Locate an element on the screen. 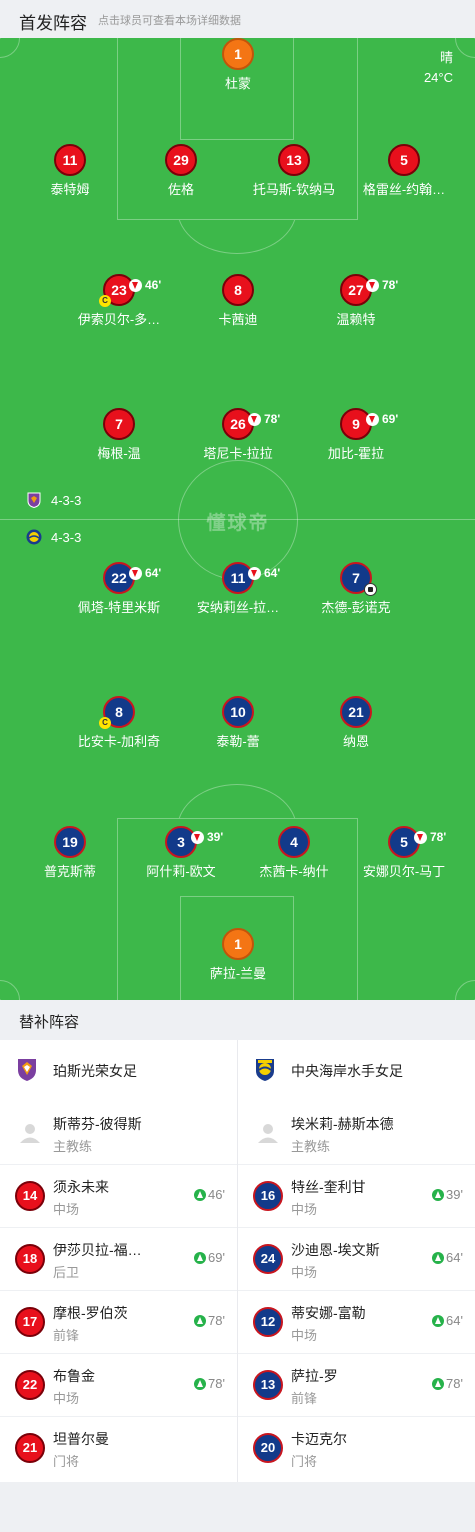  away-formation: 4-3-3 is located at coordinates (53, 537).